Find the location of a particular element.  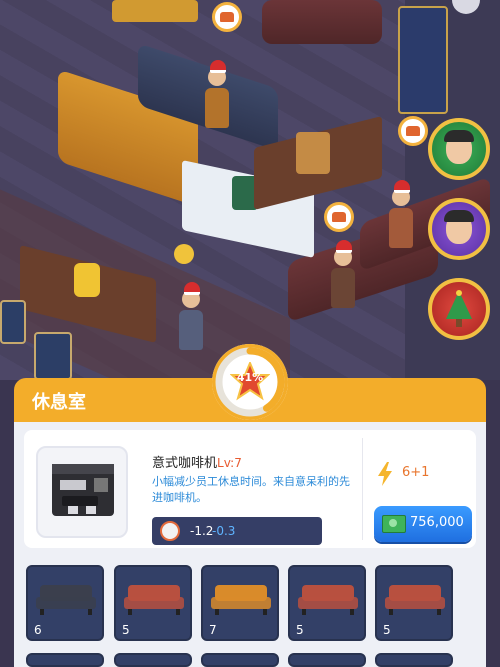

top-cabinet is located at coordinates (155, 11).